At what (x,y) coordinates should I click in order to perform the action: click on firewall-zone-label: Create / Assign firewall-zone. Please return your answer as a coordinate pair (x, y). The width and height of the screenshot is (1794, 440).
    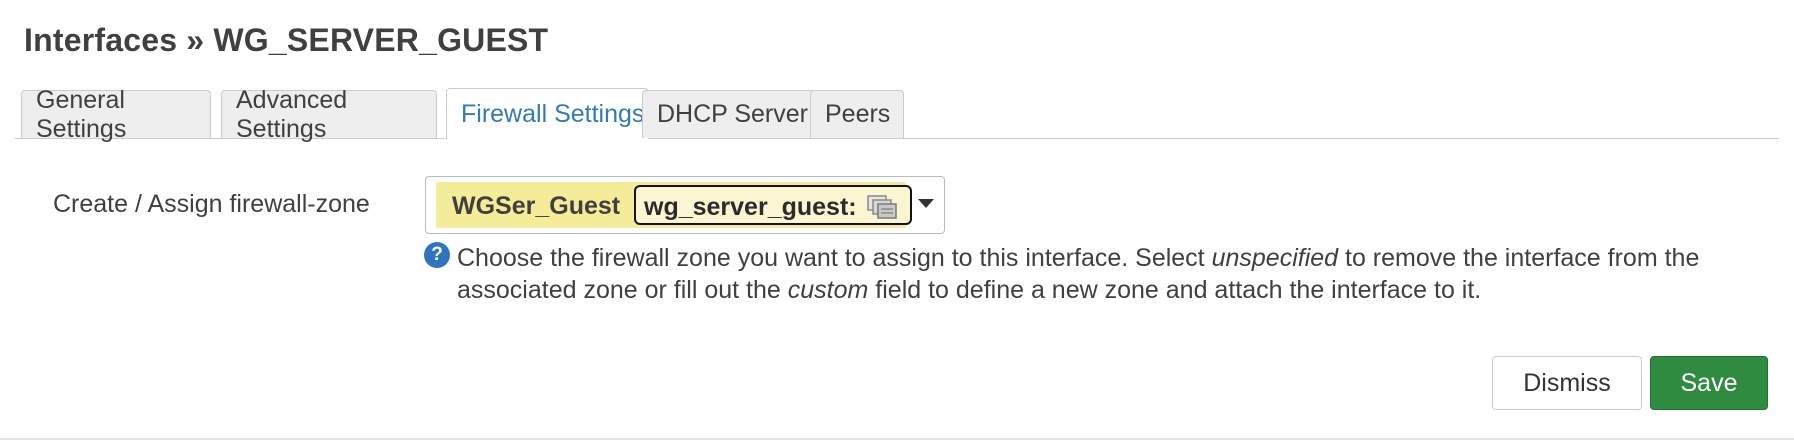
    Looking at the image, I should click on (211, 204).